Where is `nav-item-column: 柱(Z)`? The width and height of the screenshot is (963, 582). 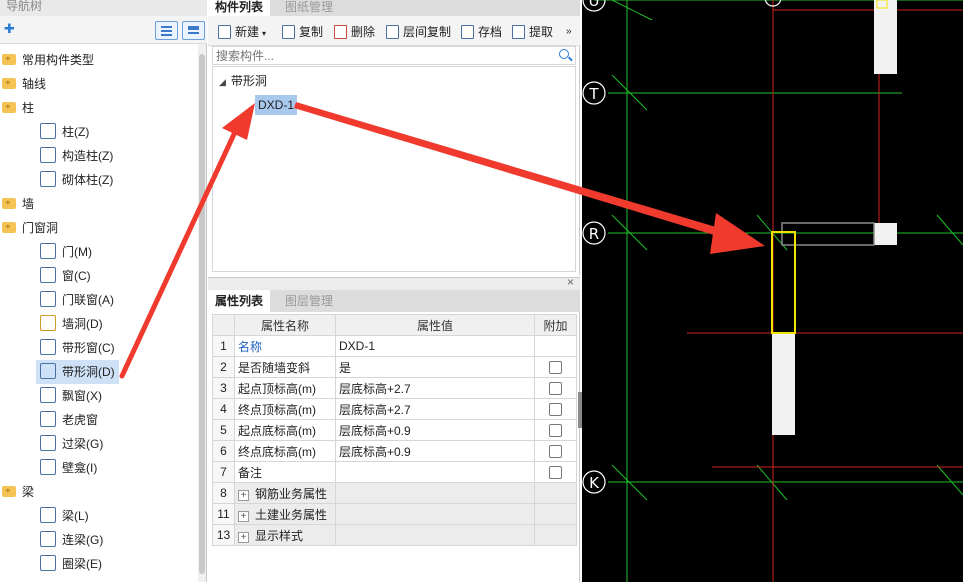
nav-item-column: 柱(Z) is located at coordinates (64, 132).